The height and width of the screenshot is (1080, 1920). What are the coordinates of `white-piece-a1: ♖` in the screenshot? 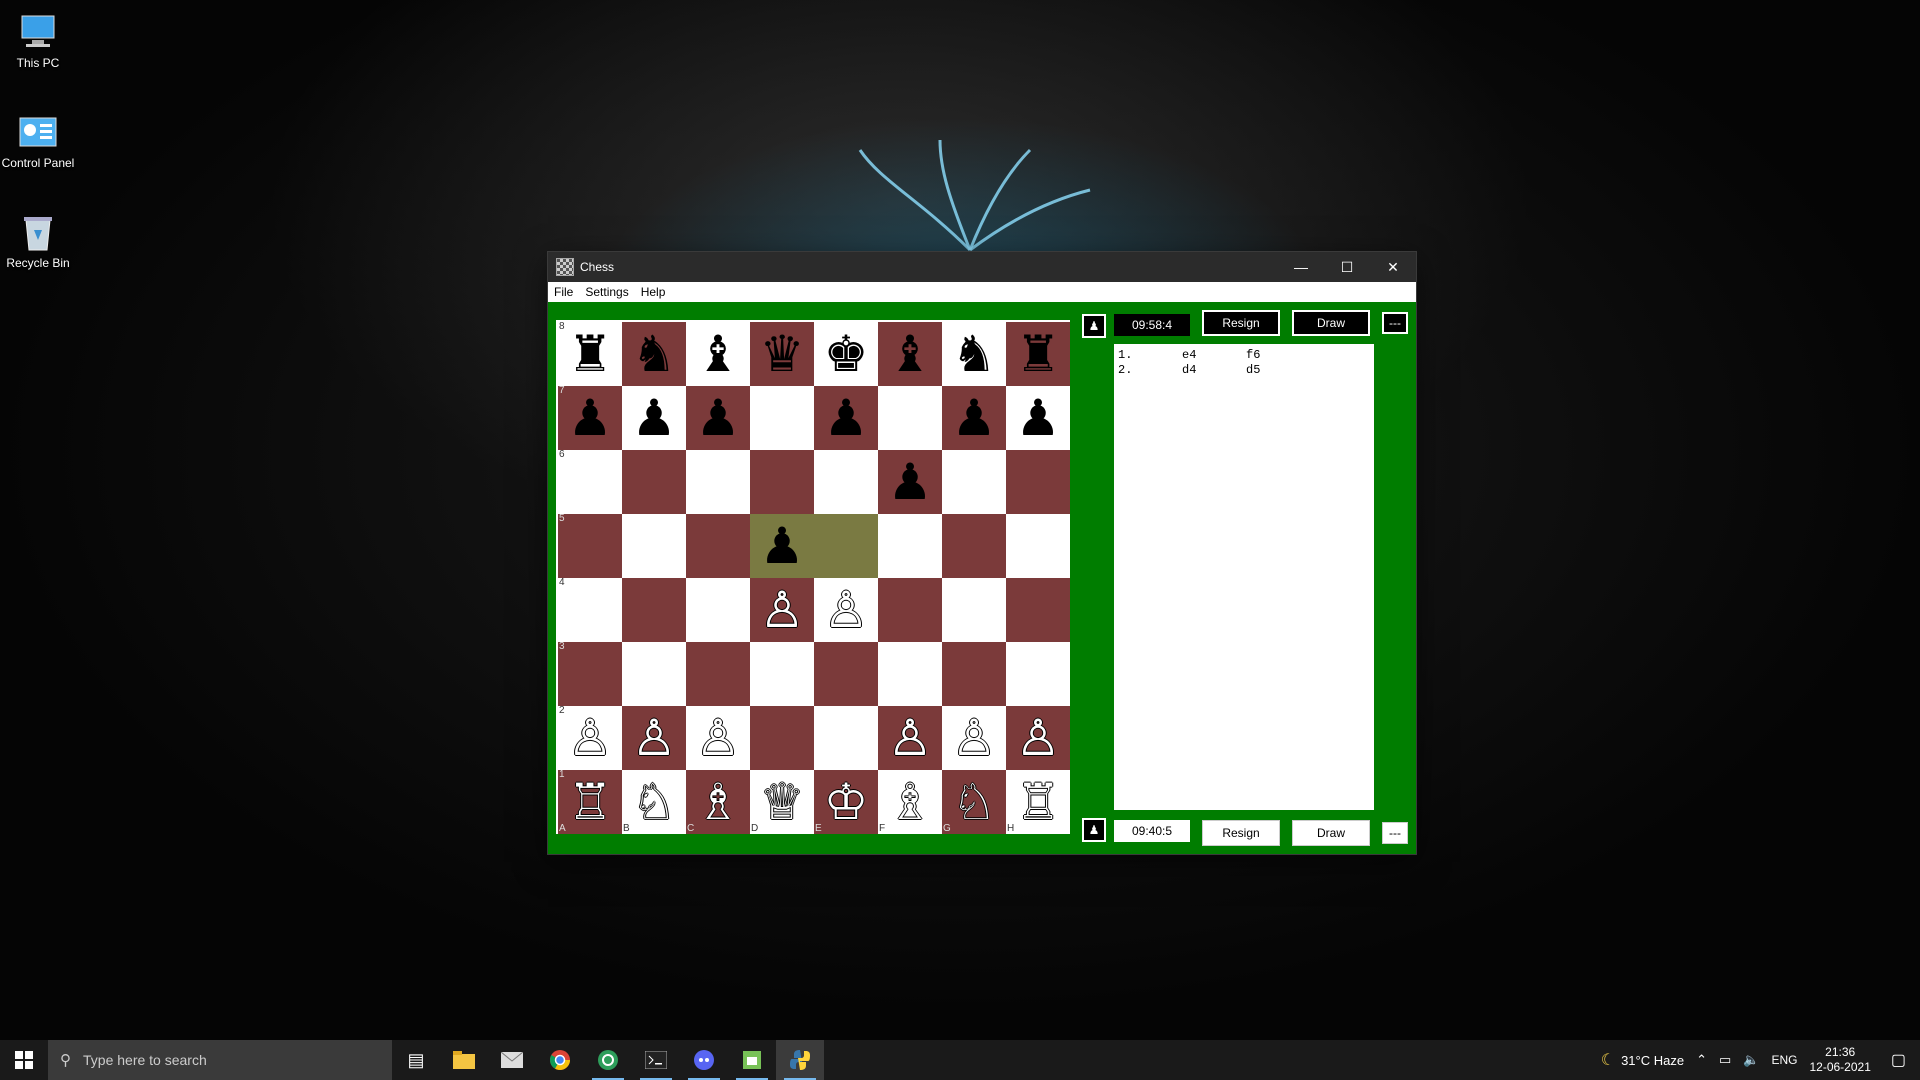 It's located at (590, 802).